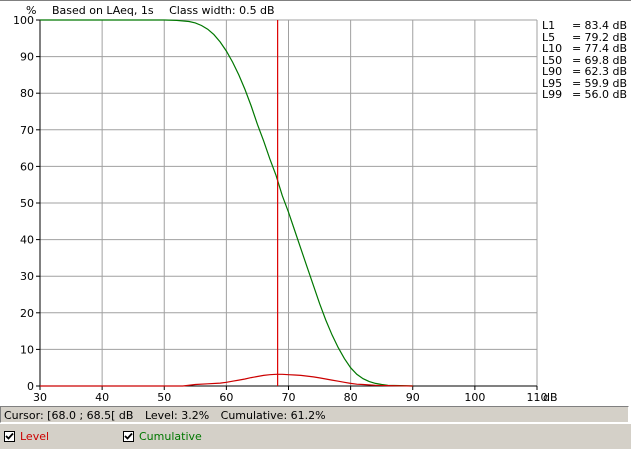 The height and width of the screenshot is (449, 631). What do you see at coordinates (605, 94) in the screenshot?
I see `stat-value: 56.0 dB` at bounding box center [605, 94].